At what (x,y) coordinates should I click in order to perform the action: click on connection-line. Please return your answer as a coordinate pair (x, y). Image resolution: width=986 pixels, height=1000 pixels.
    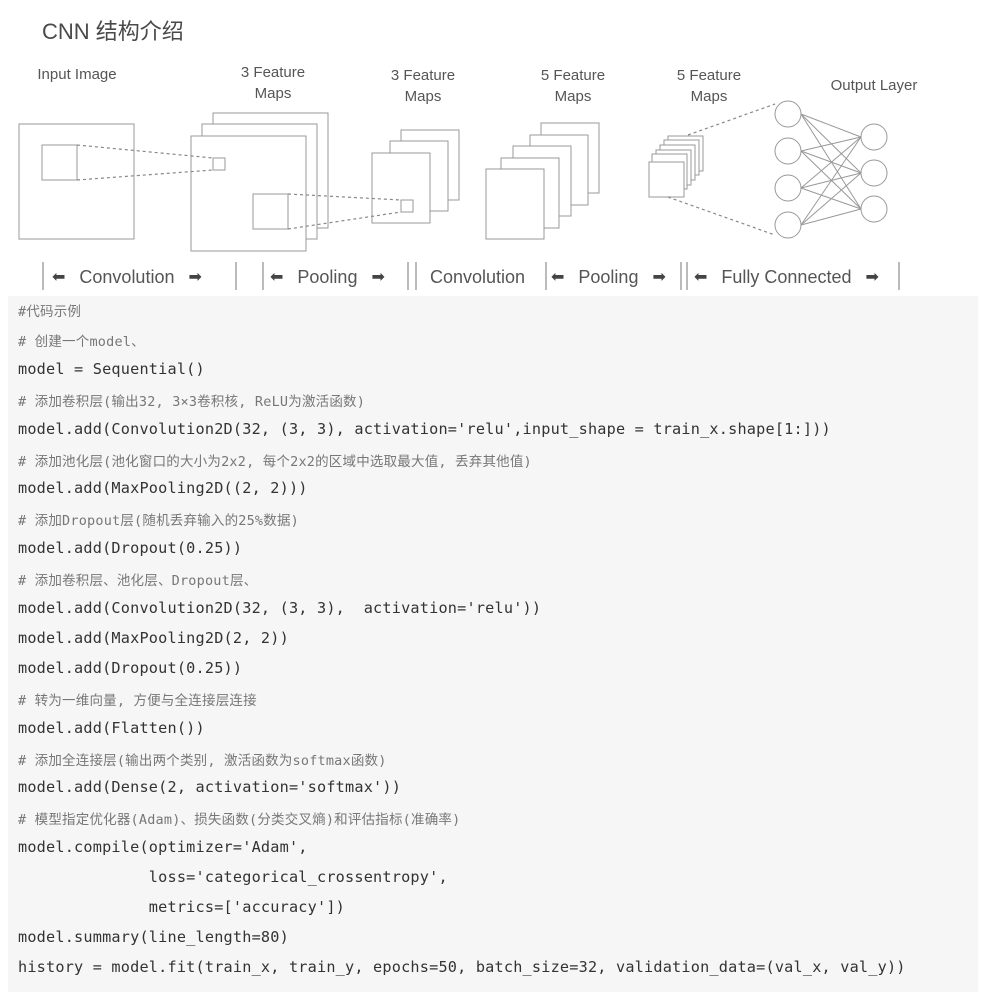
    Looking at the image, I should click on (831, 125).